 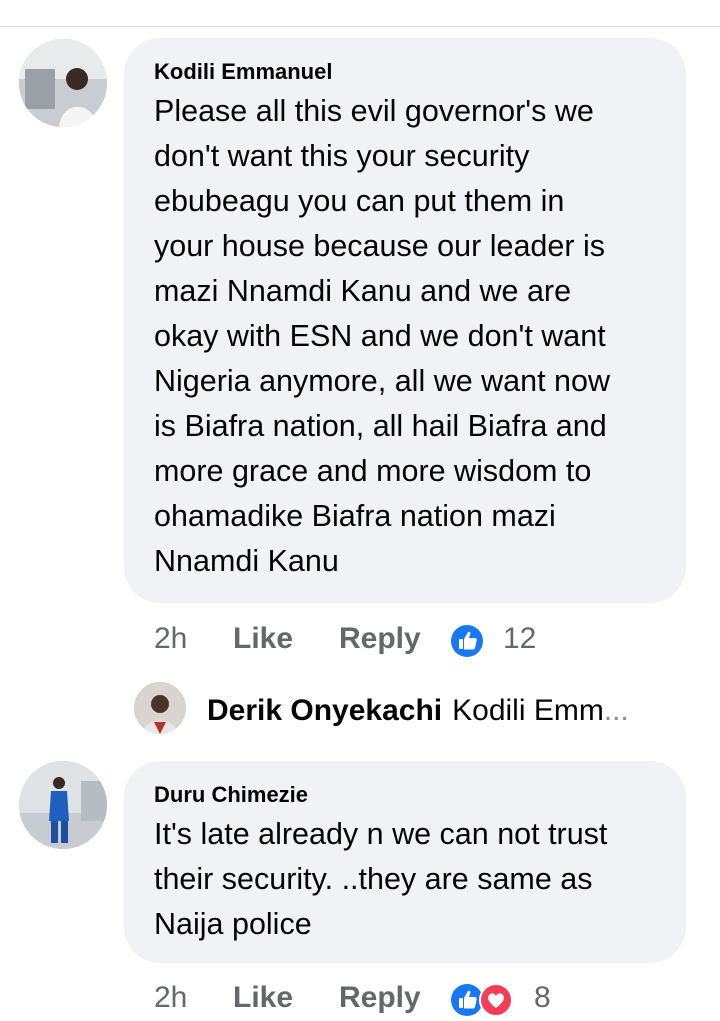 What do you see at coordinates (467, 641) in the screenshot?
I see `like-icon` at bounding box center [467, 641].